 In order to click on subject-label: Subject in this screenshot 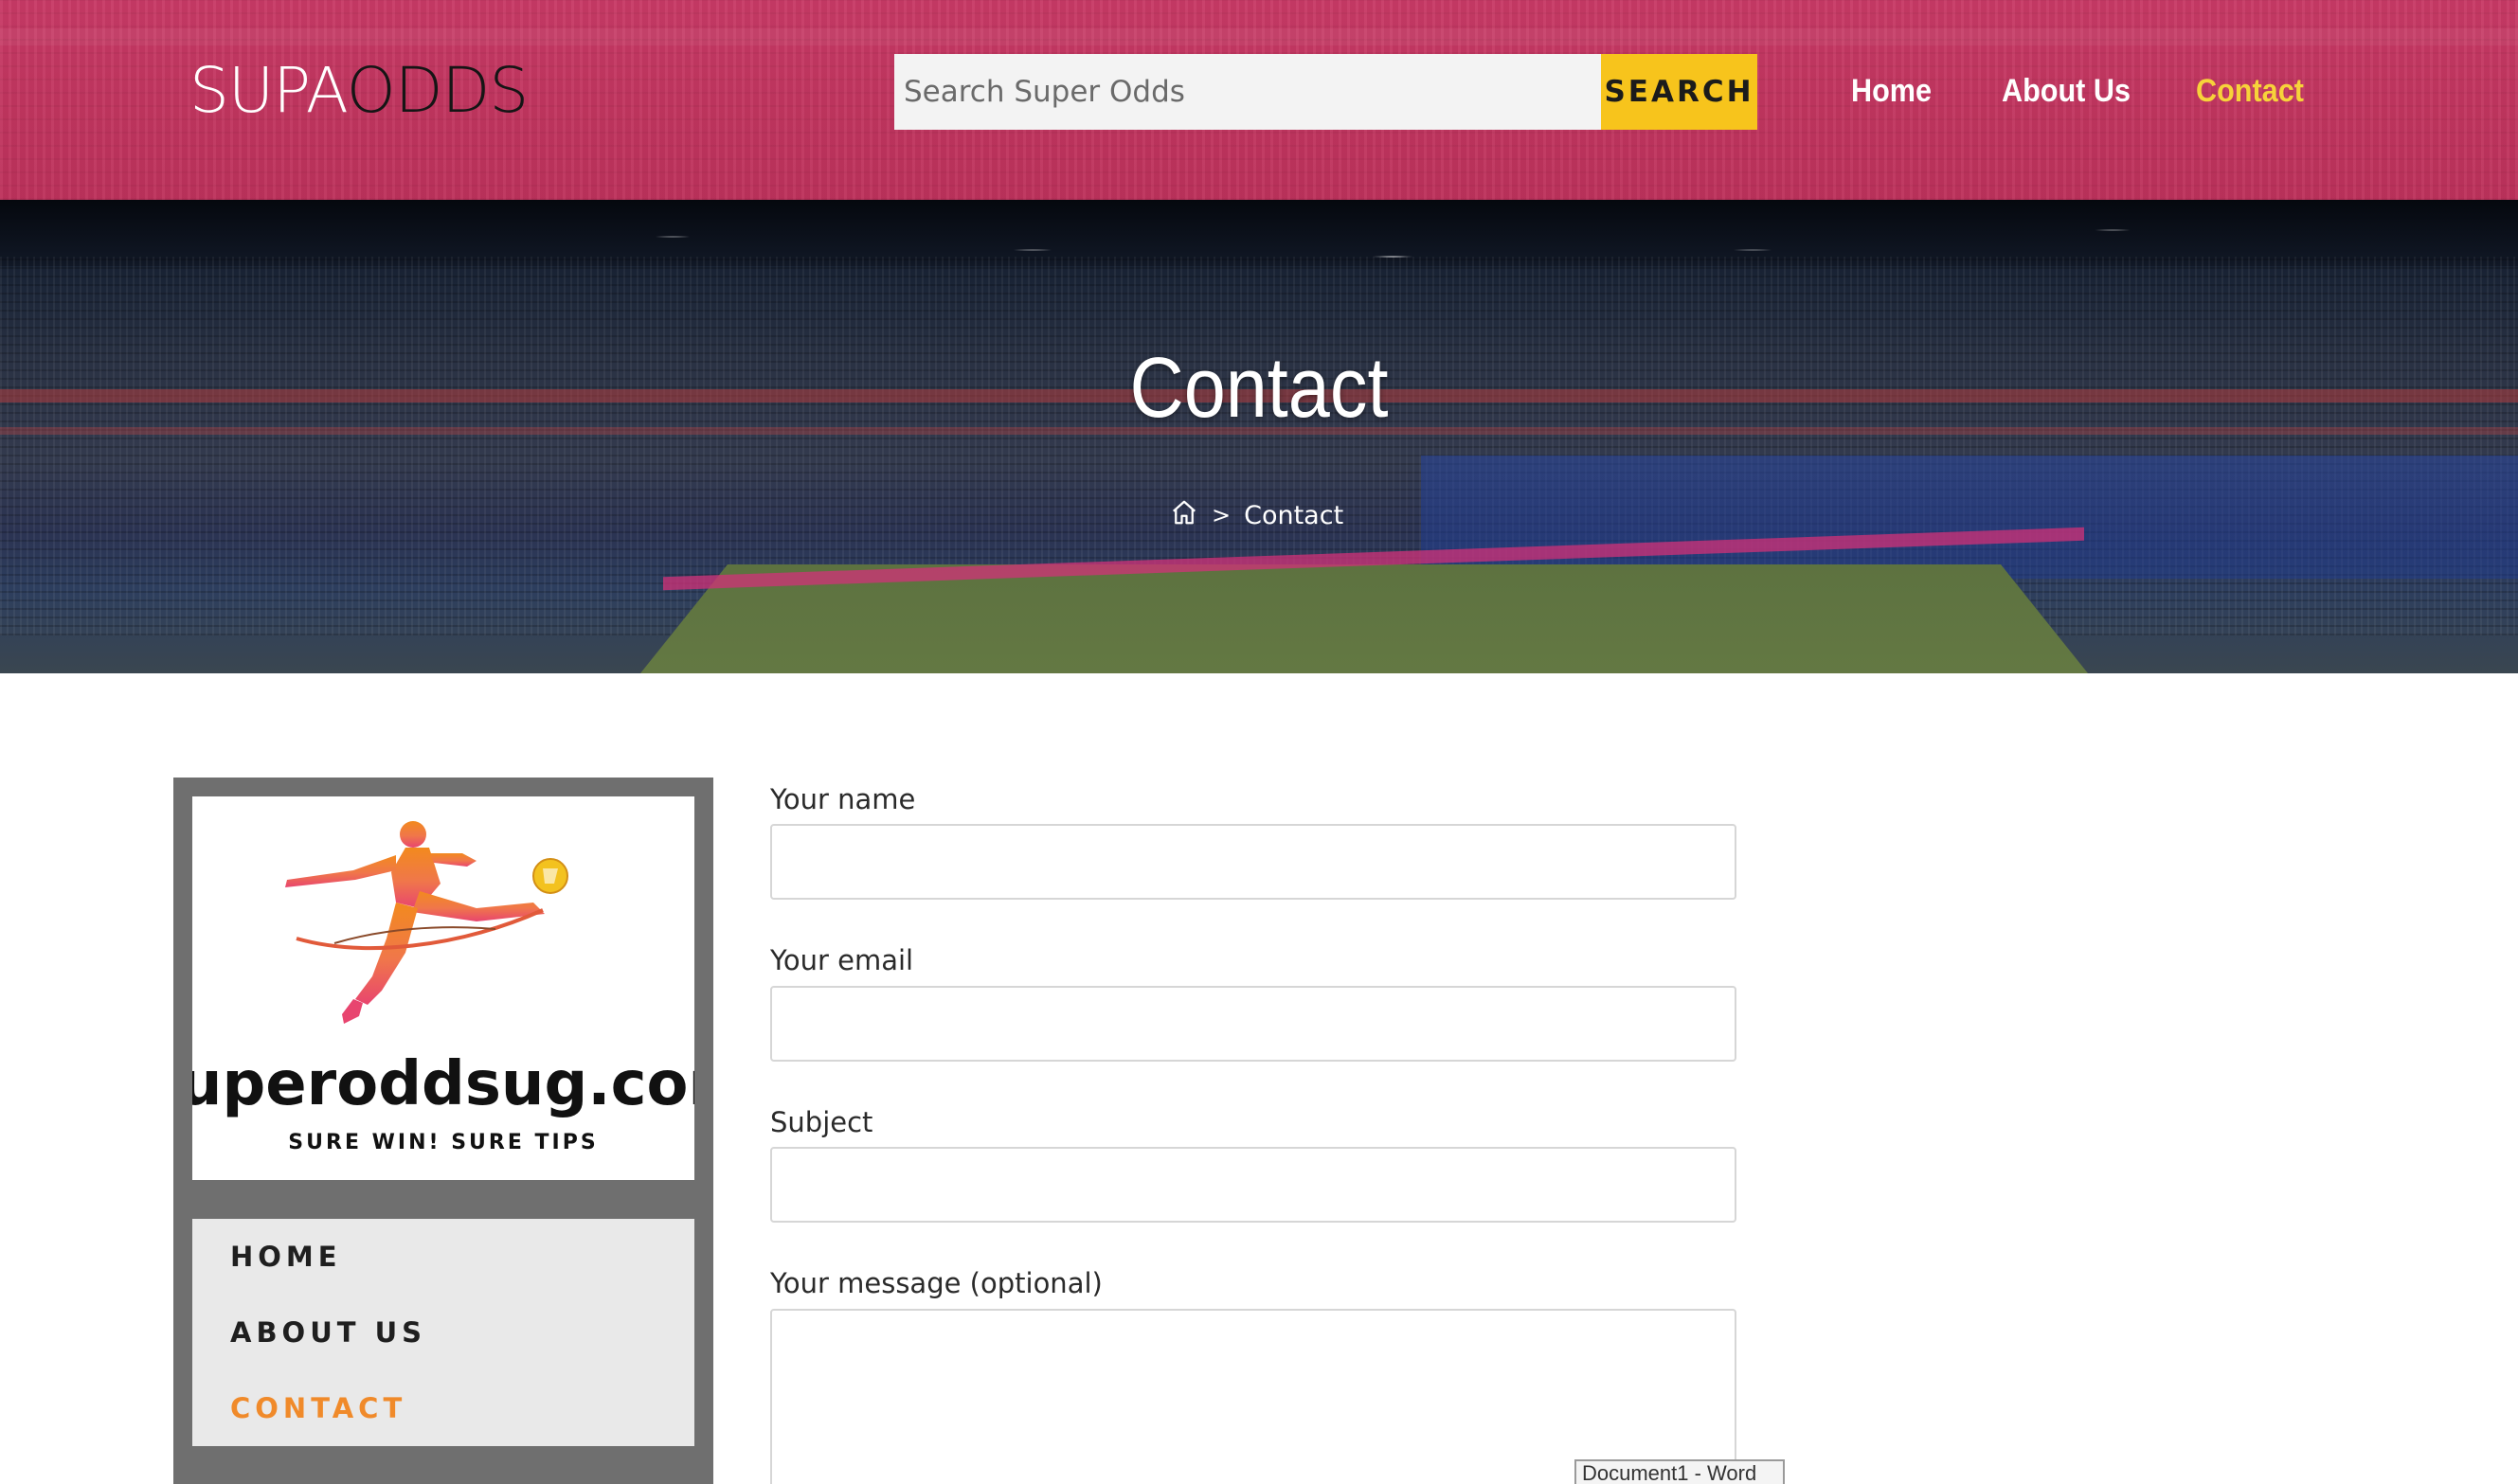, I will do `click(821, 1122)`.